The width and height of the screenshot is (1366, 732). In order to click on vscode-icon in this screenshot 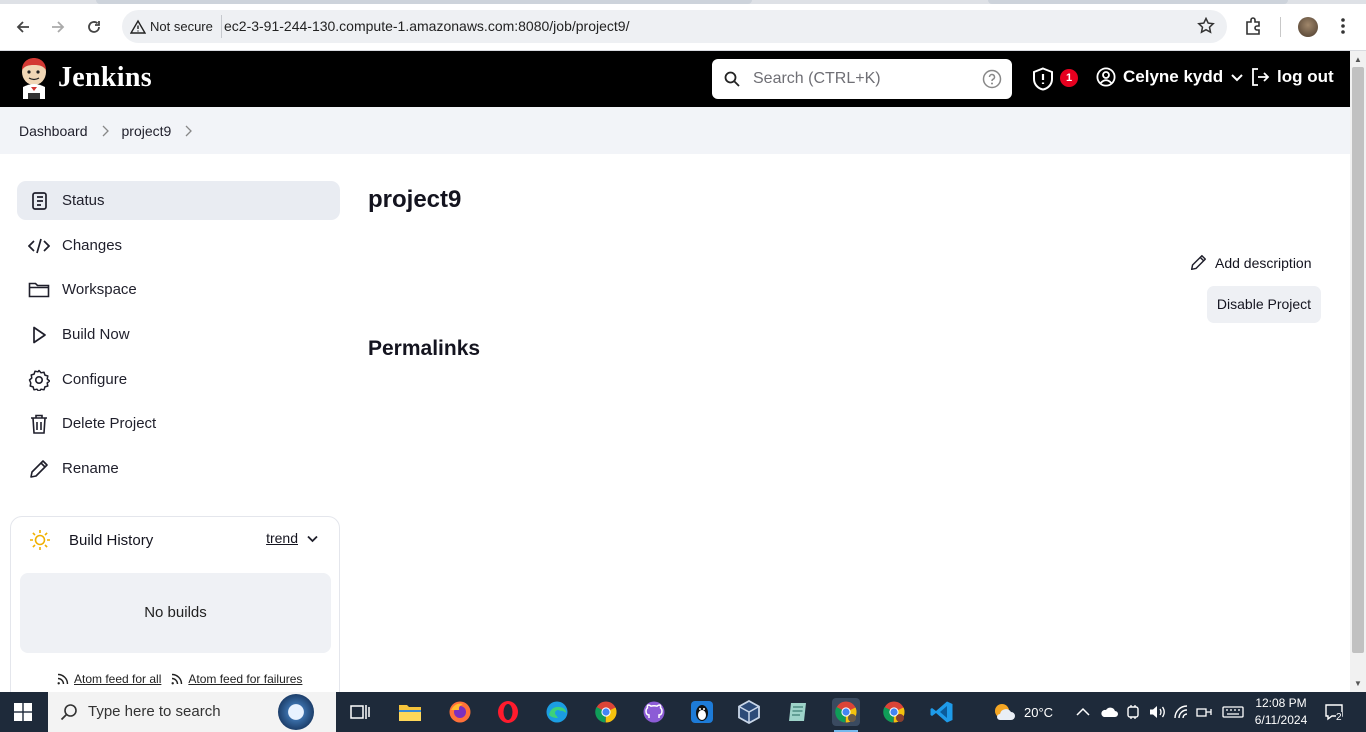, I will do `click(942, 712)`.